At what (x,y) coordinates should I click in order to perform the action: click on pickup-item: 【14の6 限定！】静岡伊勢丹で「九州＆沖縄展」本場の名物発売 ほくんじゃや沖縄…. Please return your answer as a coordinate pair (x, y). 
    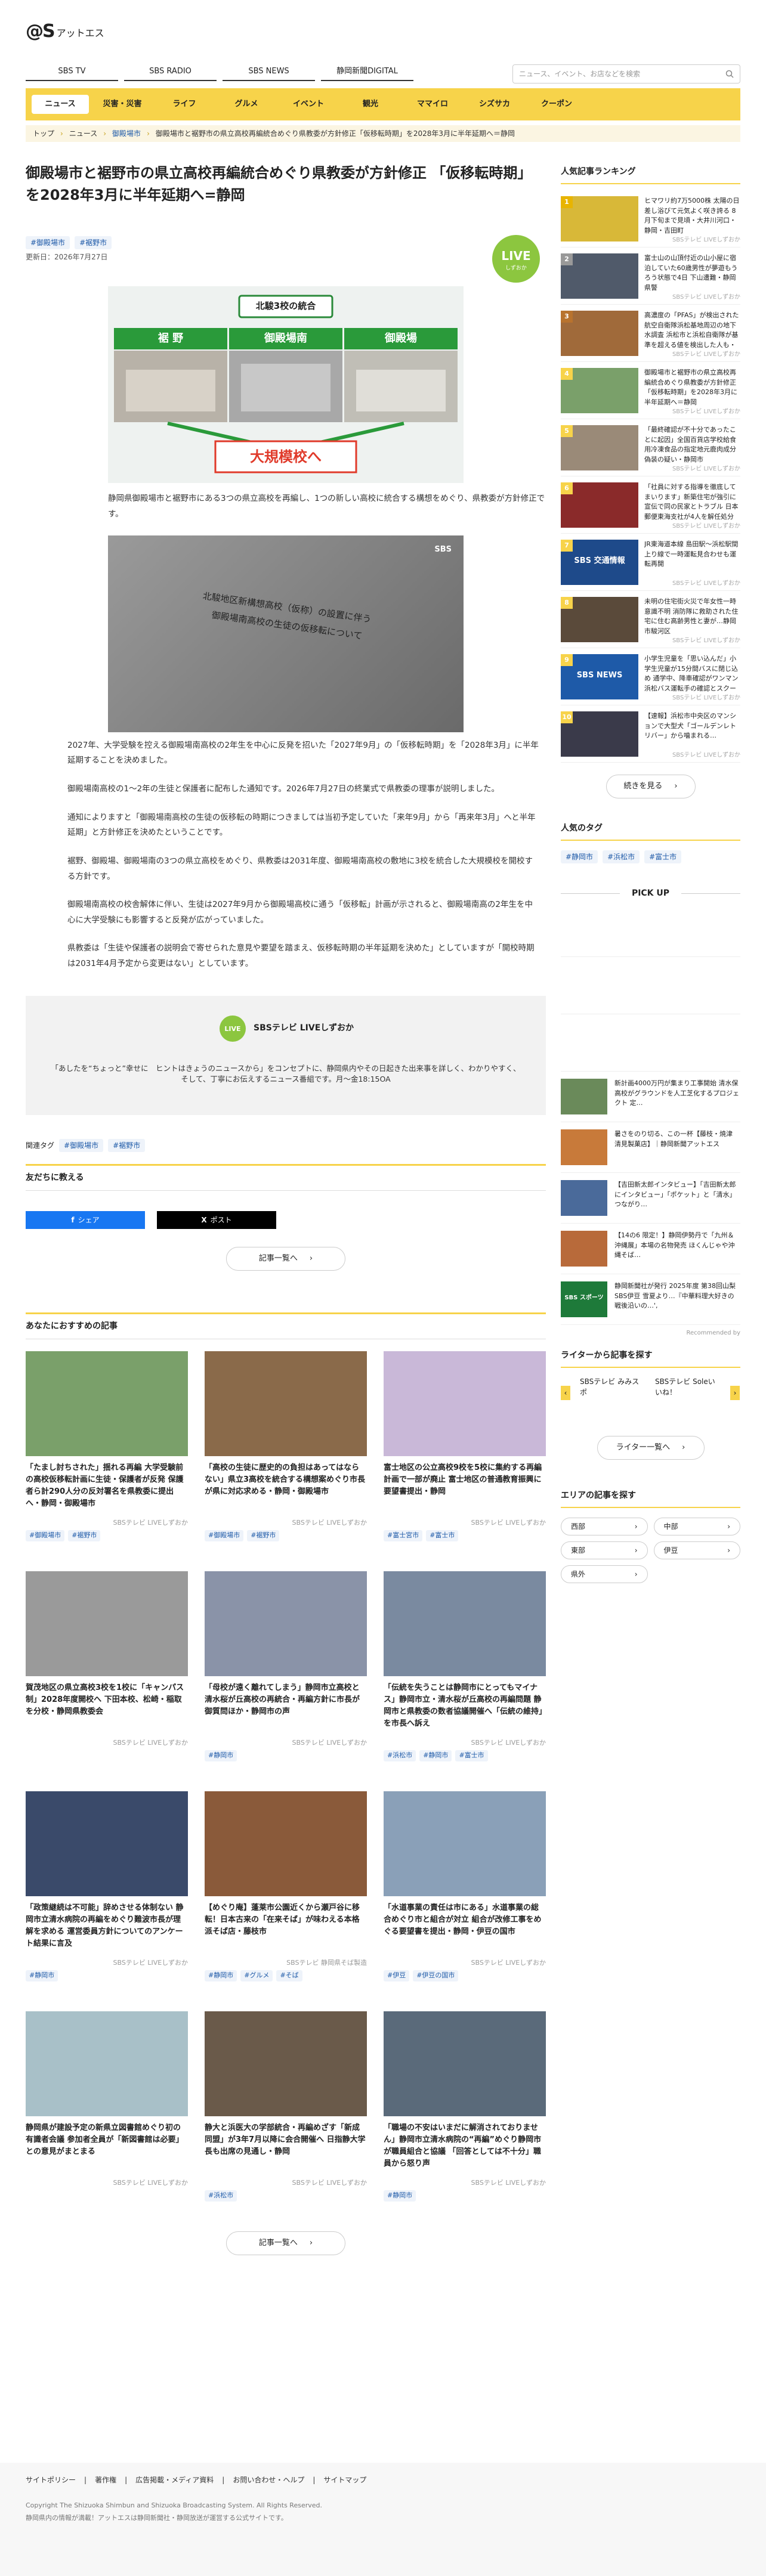
    Looking at the image, I should click on (650, 1249).